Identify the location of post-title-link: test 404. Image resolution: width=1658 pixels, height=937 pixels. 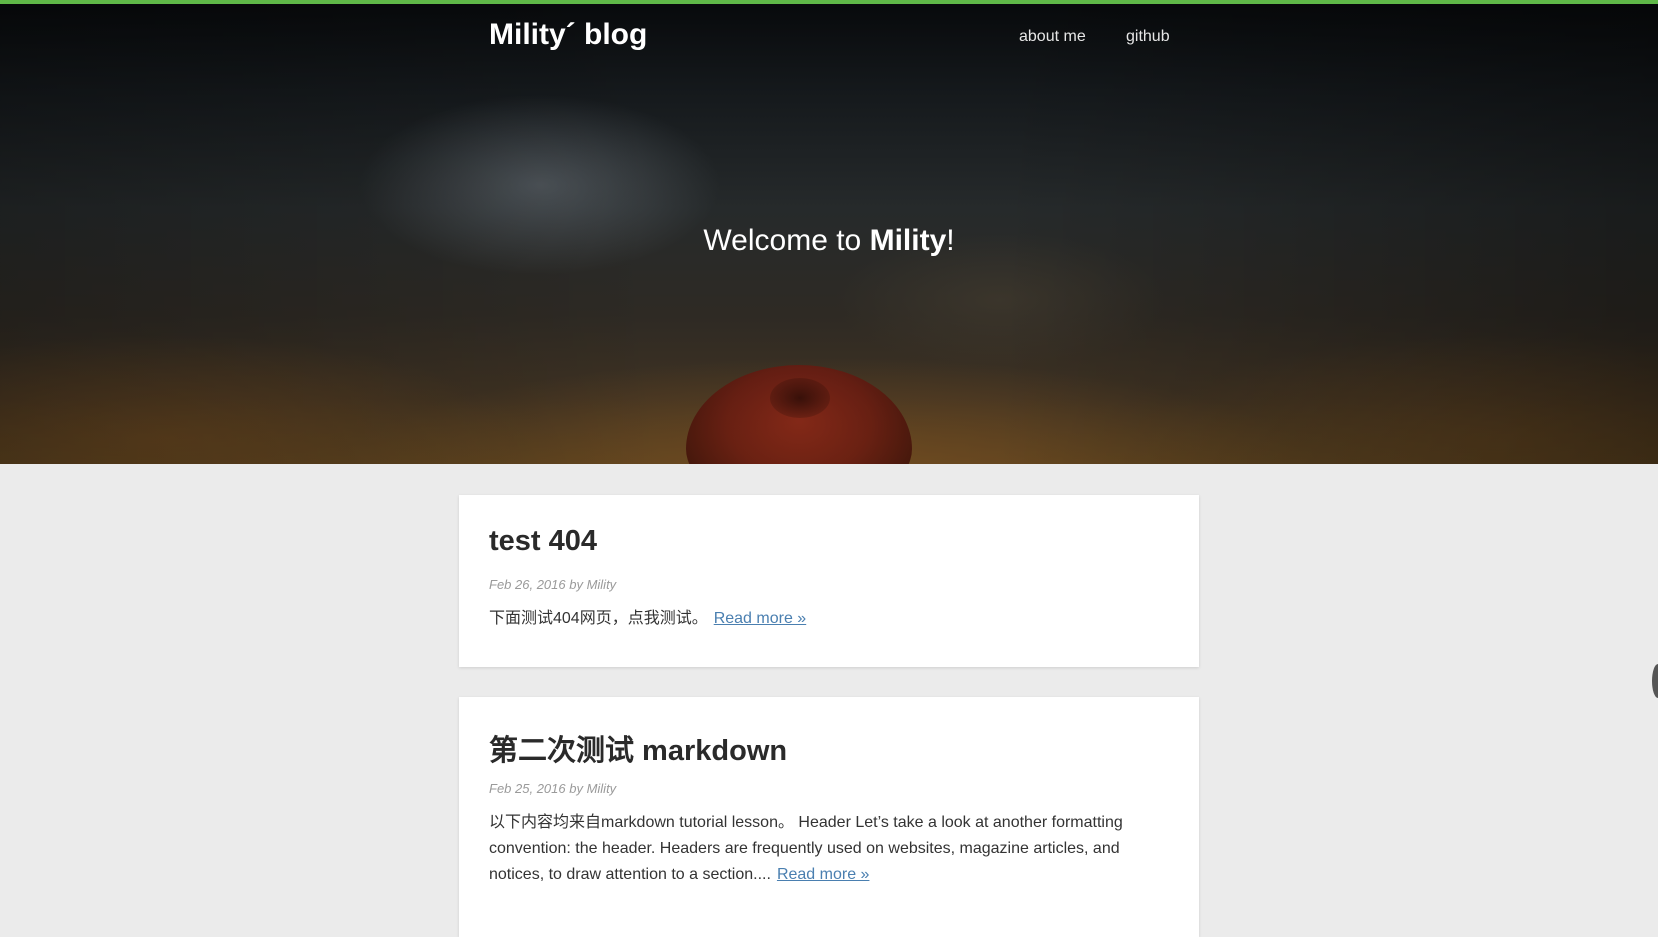
(543, 541).